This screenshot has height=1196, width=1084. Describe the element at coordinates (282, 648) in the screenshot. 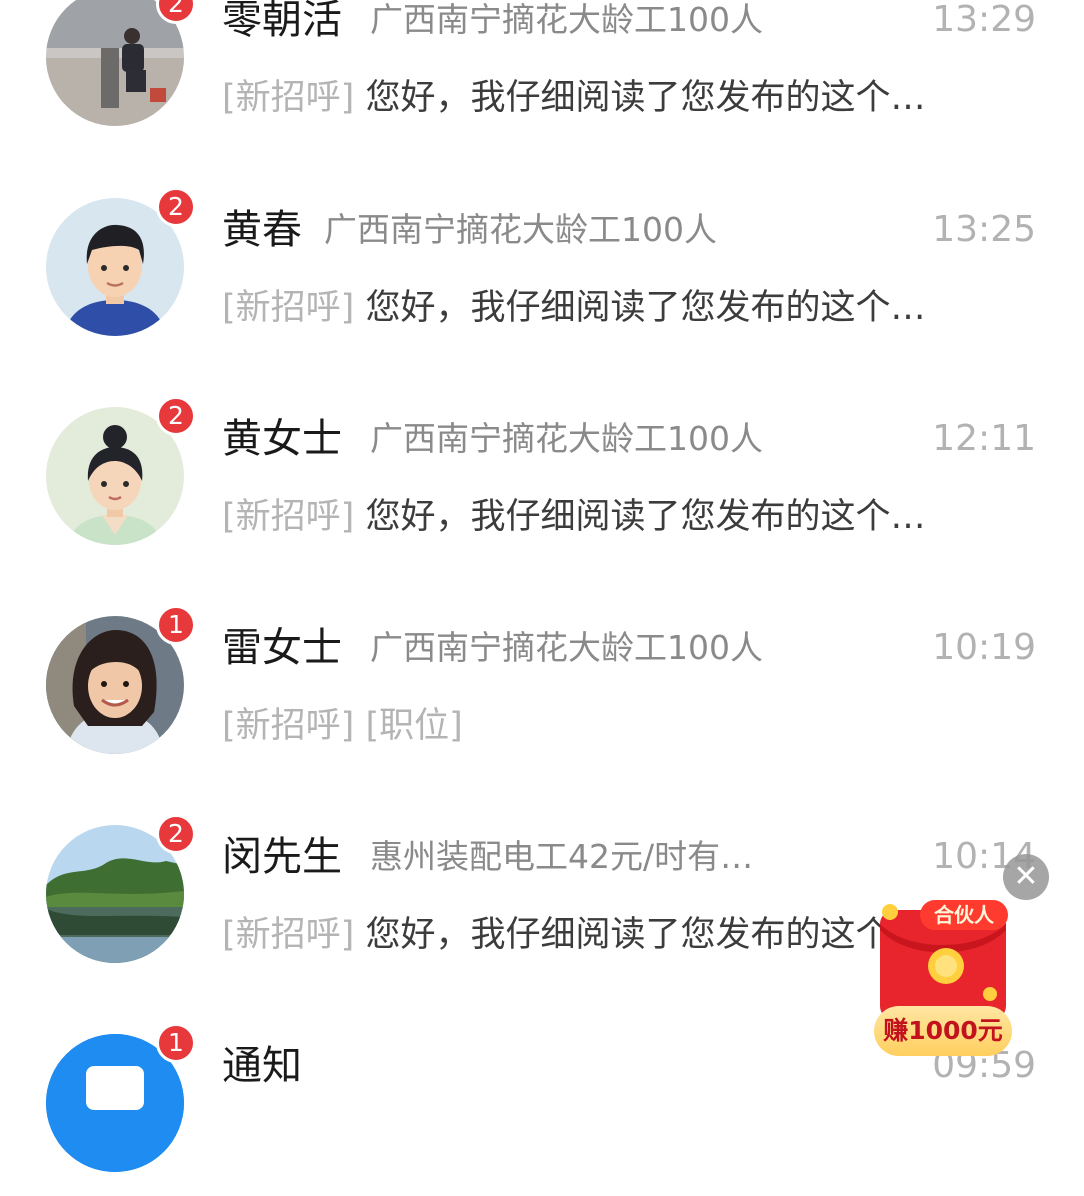

I see `contact-name: 雷女士` at that location.